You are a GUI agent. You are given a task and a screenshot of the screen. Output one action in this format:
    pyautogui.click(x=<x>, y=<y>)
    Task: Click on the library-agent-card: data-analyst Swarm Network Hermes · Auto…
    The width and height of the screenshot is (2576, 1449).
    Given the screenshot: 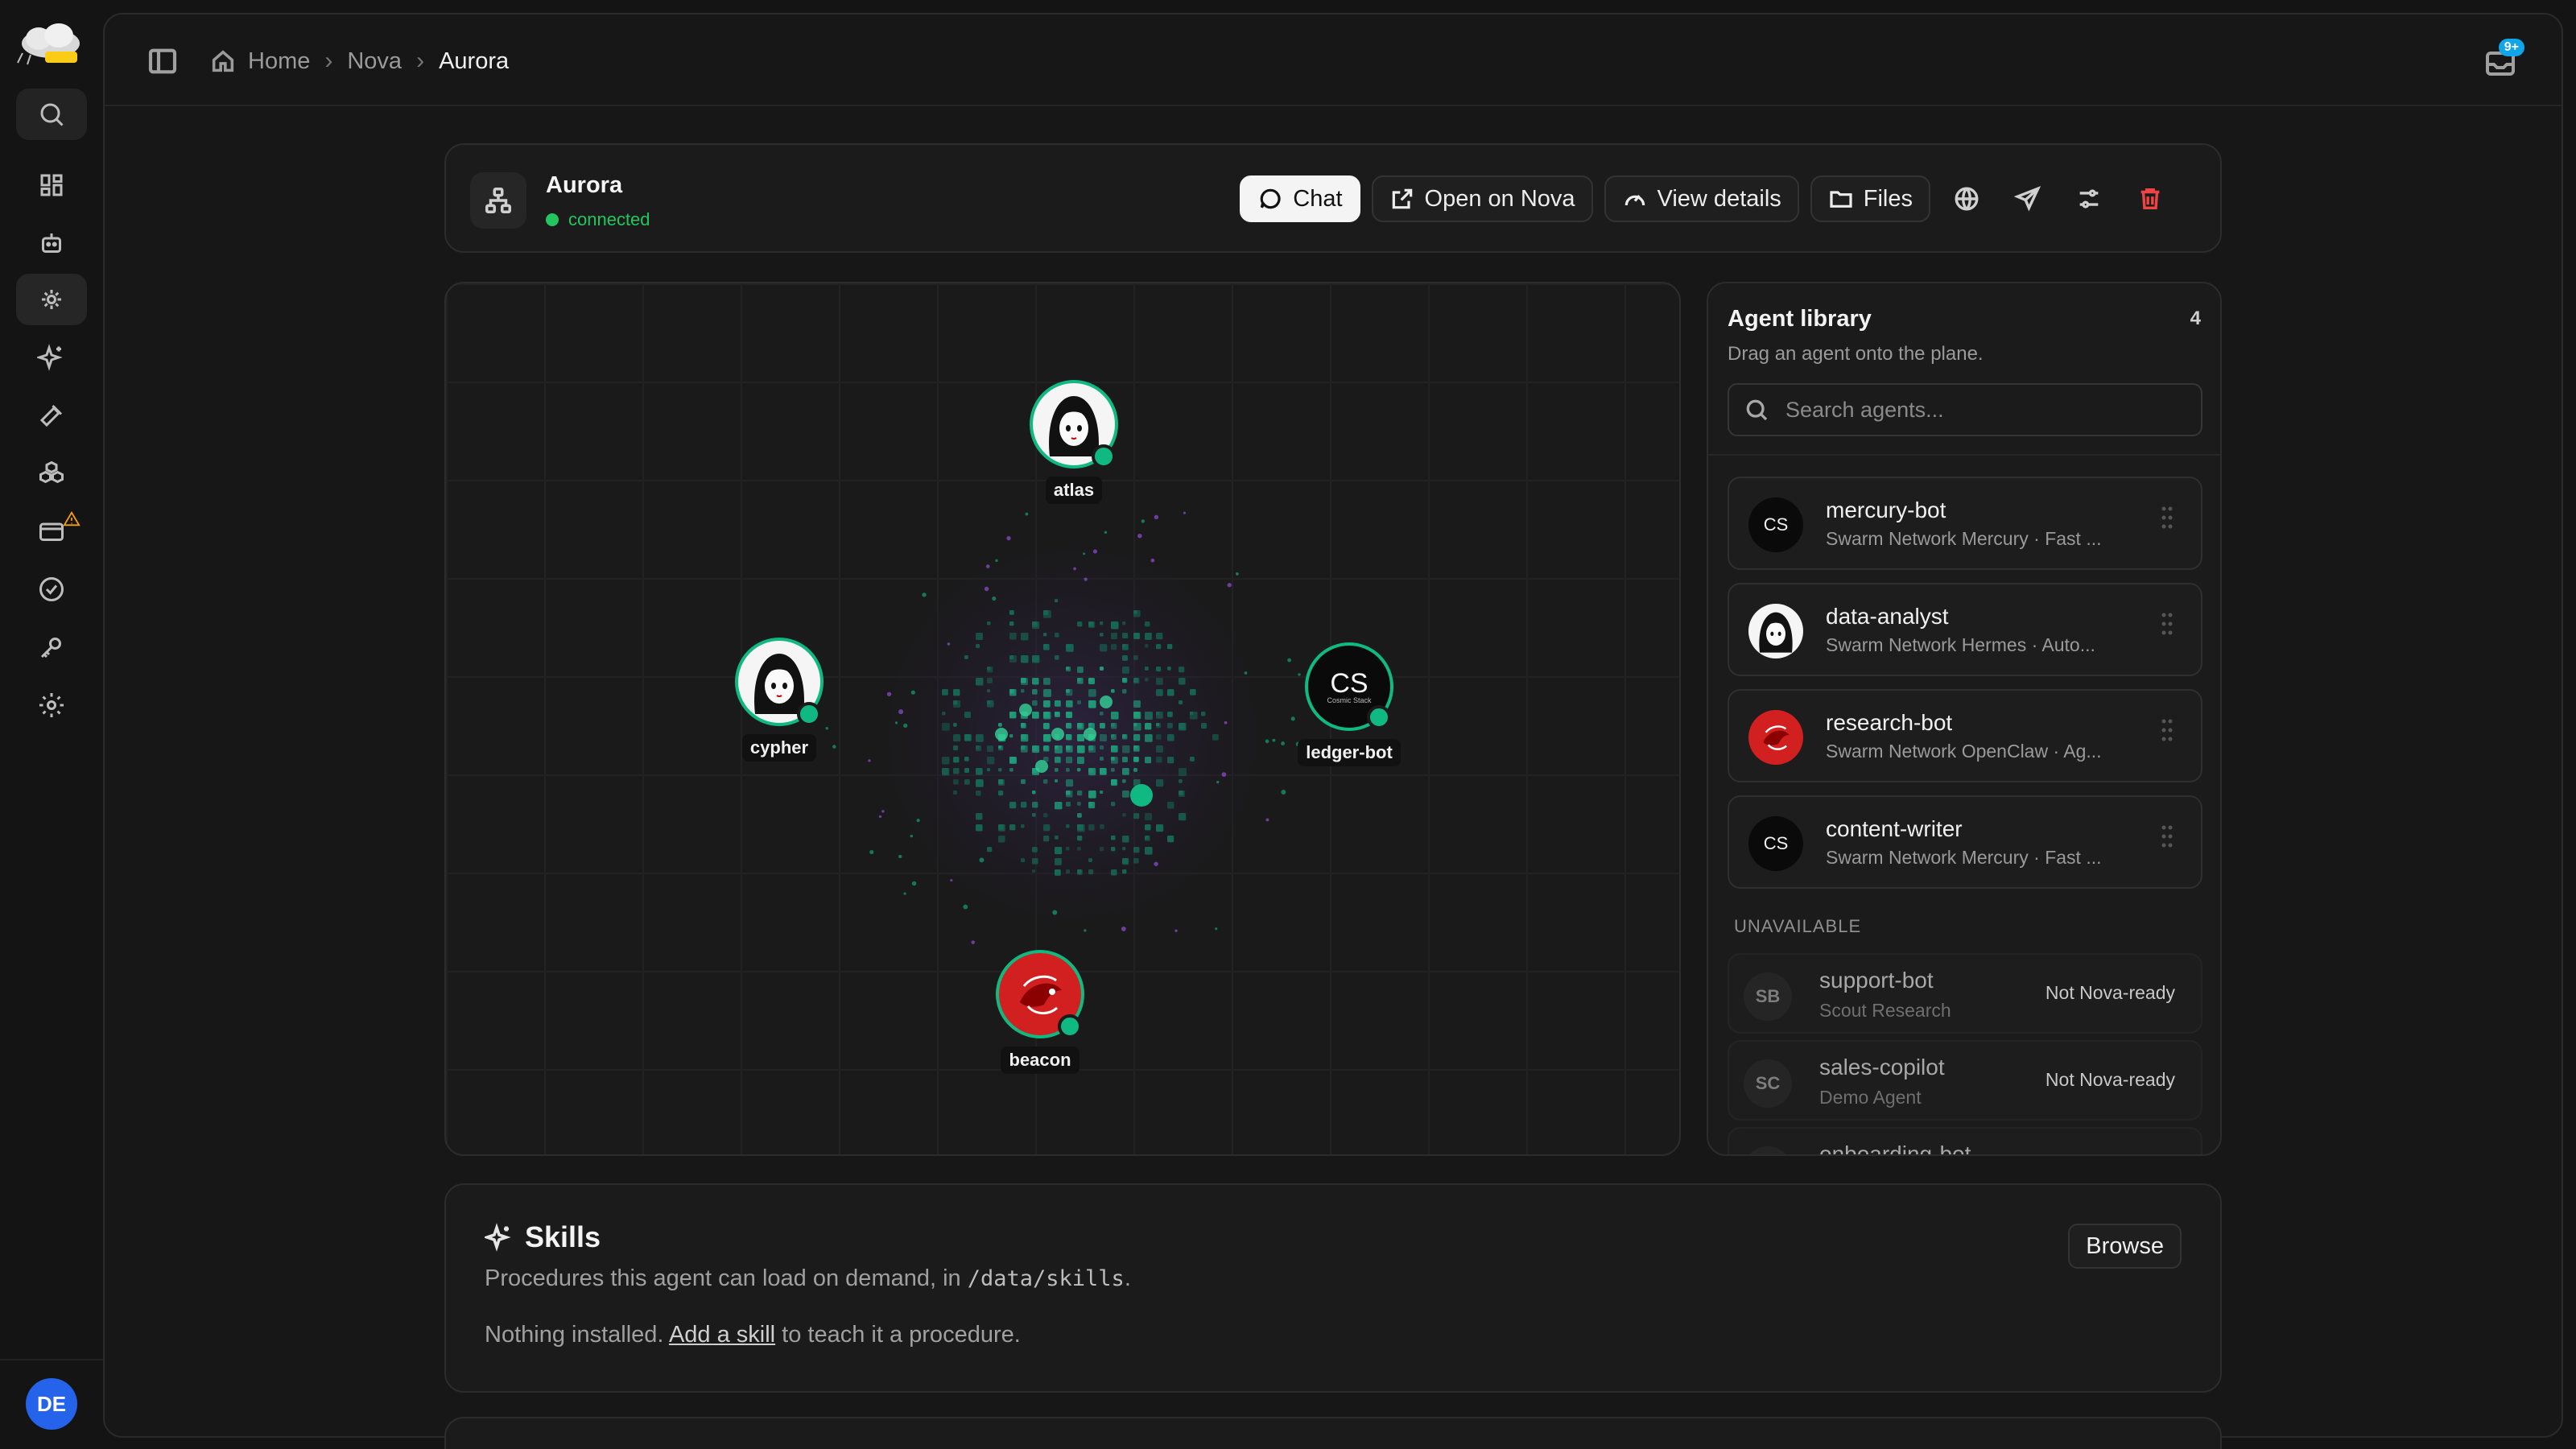 What is the action you would take?
    pyautogui.click(x=1965, y=629)
    